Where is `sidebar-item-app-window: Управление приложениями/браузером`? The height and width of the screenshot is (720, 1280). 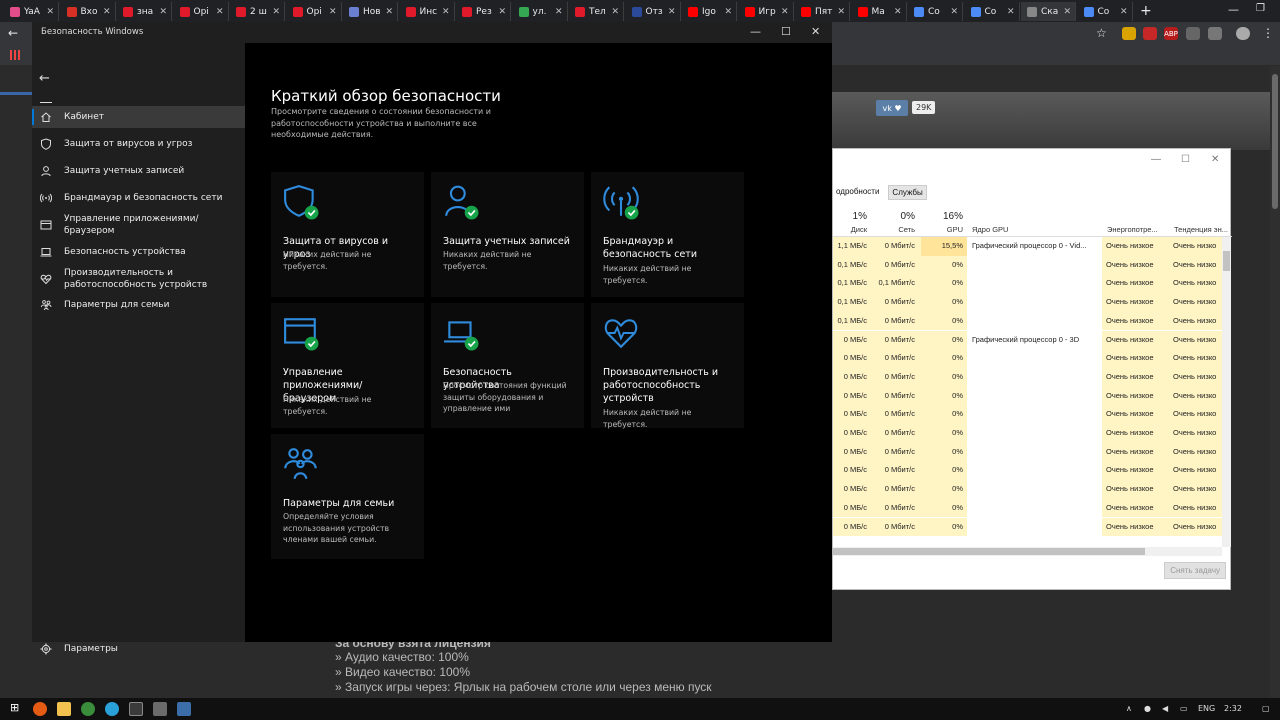 sidebar-item-app-window: Управление приложениями/браузером is located at coordinates (138, 225).